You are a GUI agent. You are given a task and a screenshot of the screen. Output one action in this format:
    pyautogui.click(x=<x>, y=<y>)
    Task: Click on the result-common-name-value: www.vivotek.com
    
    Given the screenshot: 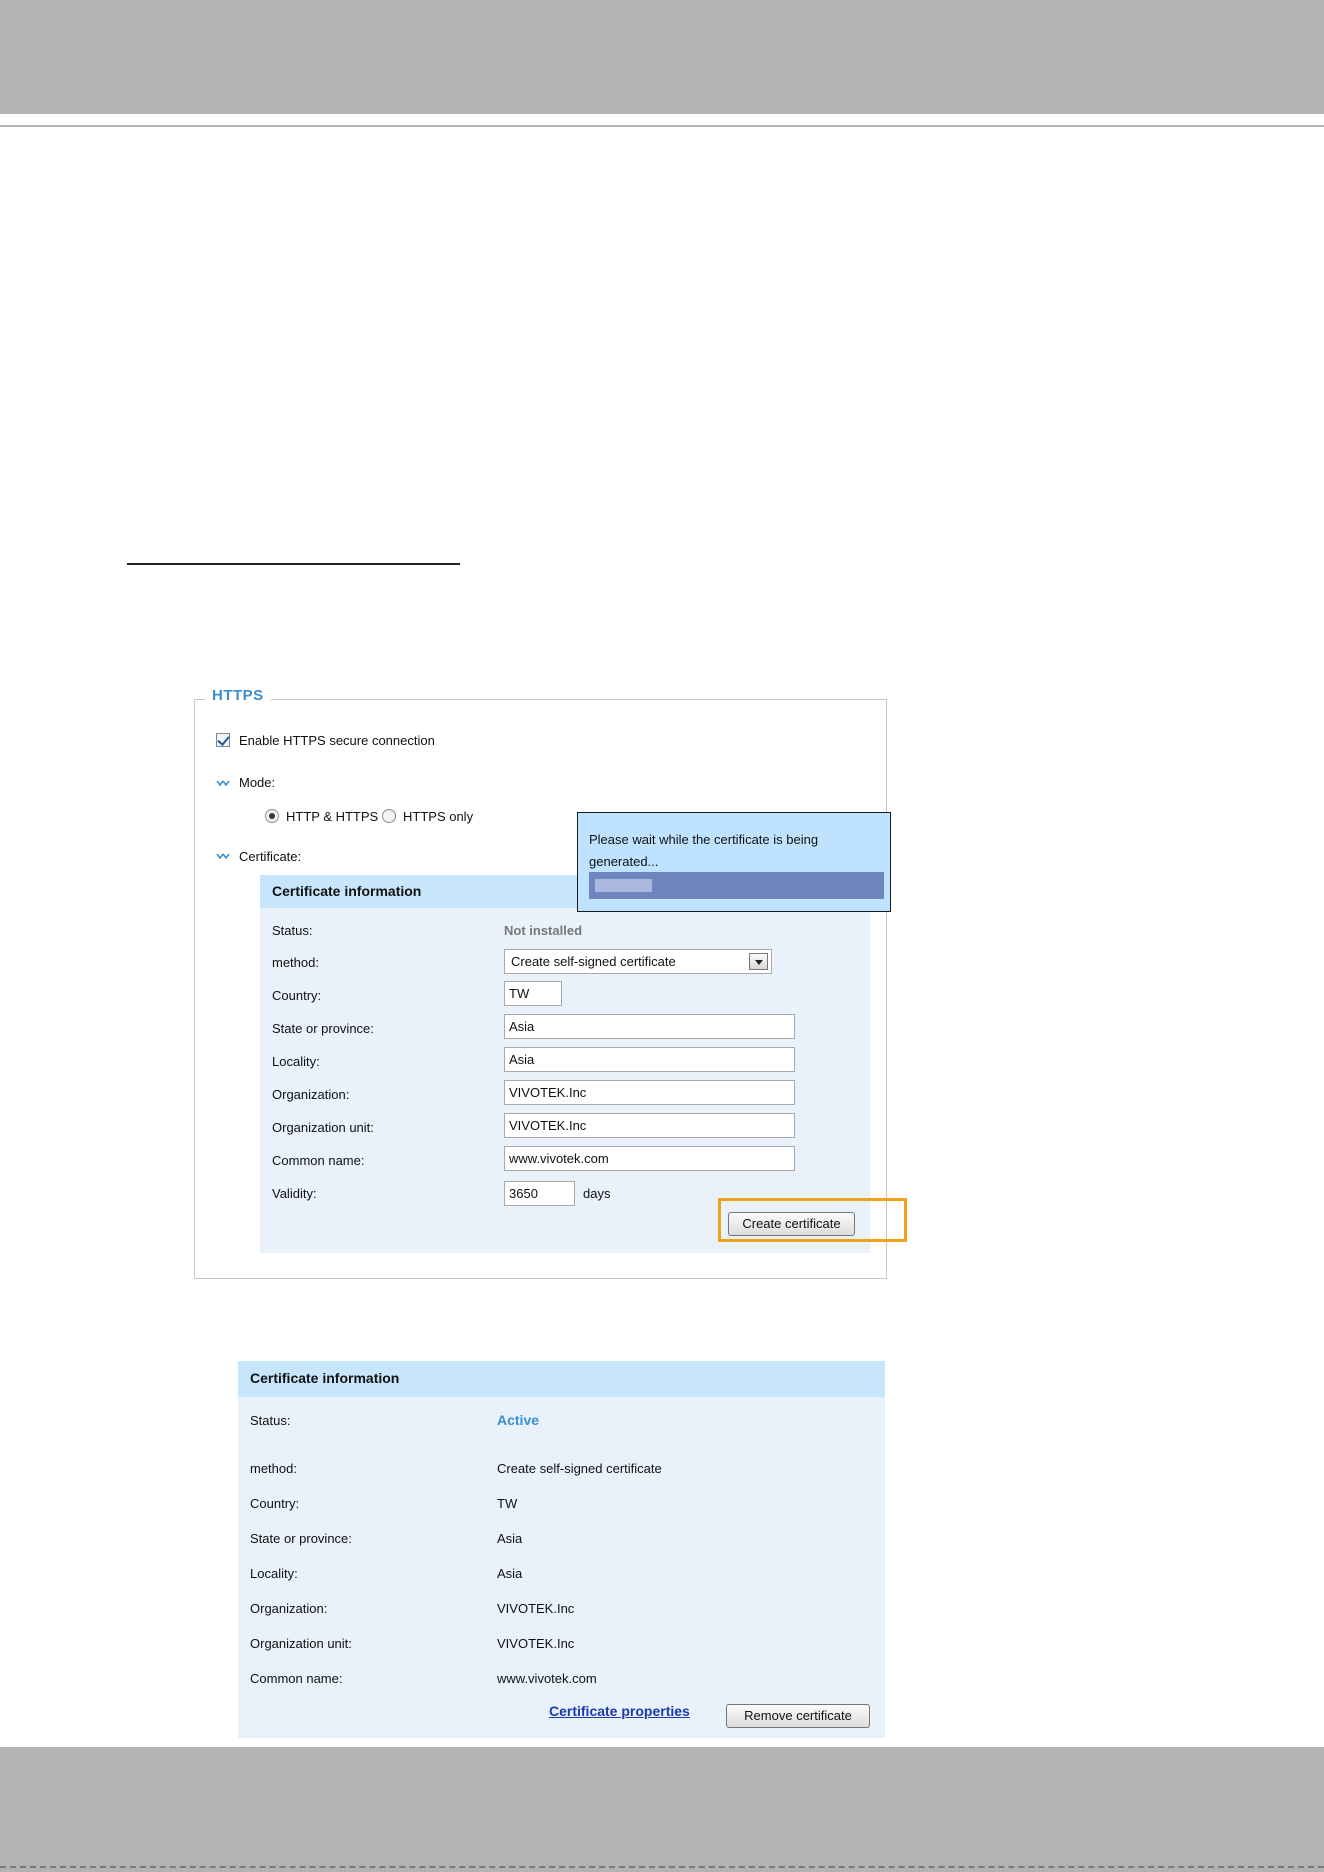 What is the action you would take?
    pyautogui.click(x=547, y=1678)
    